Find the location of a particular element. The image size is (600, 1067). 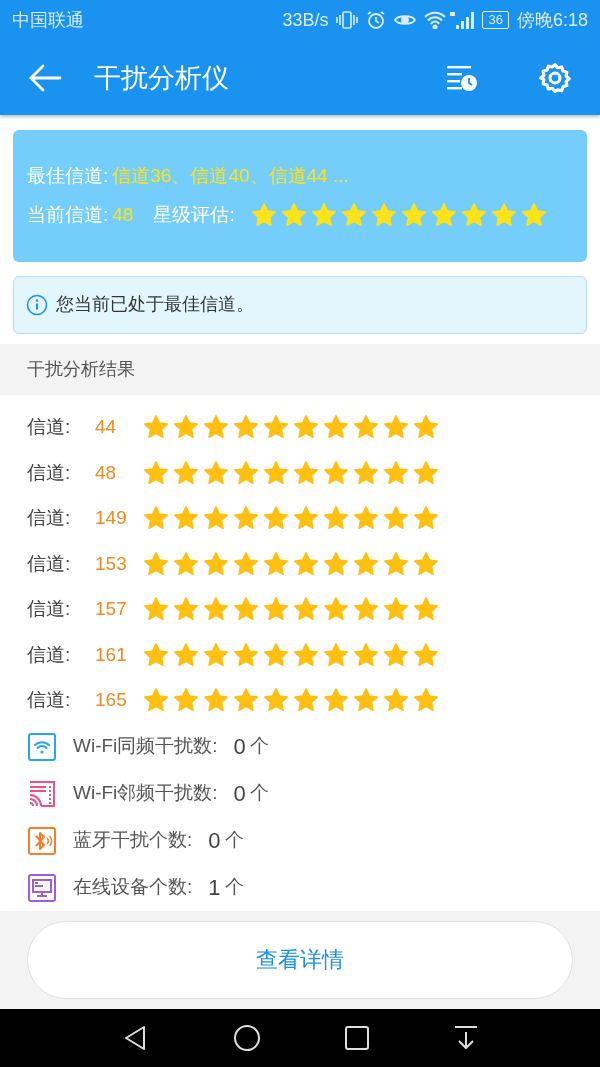

network-speed: 33B/s is located at coordinates (305, 20).